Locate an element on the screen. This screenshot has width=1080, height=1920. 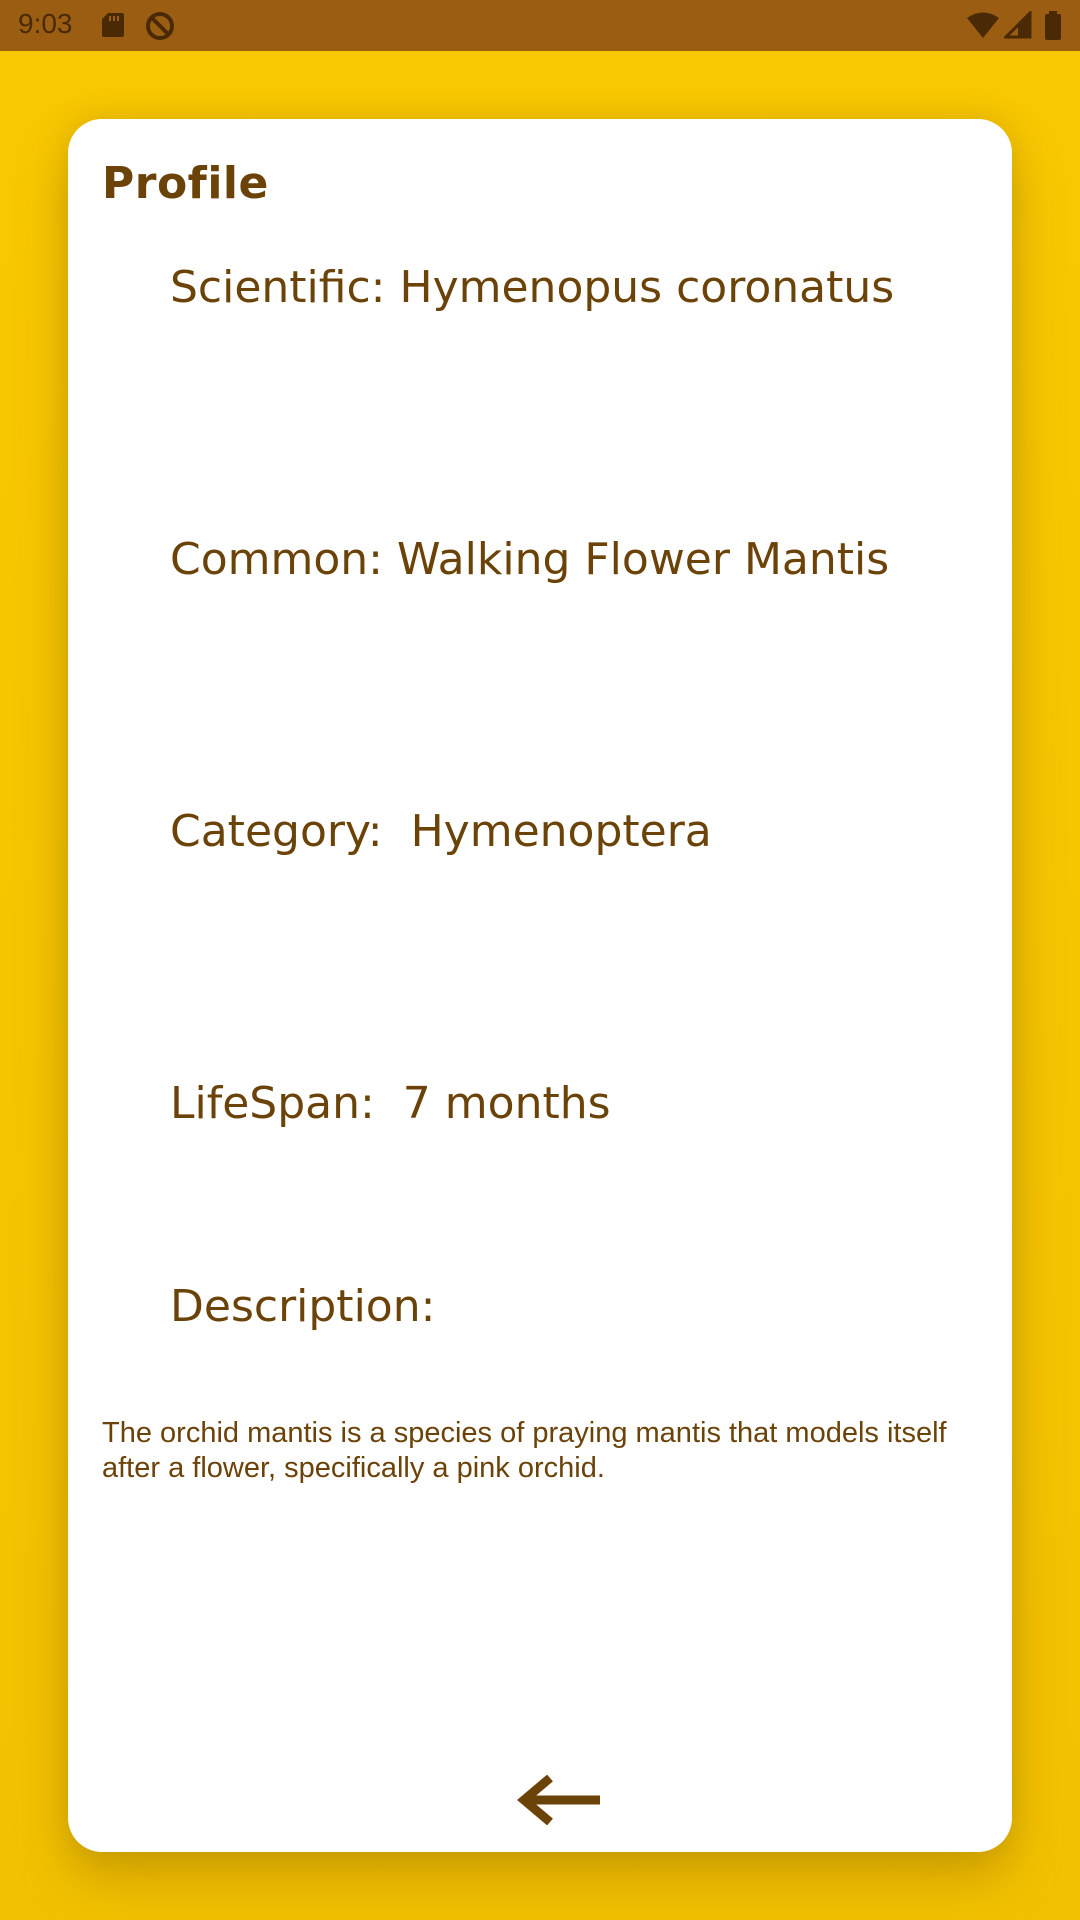
do-not-disturb-icon is located at coordinates (160, 28).